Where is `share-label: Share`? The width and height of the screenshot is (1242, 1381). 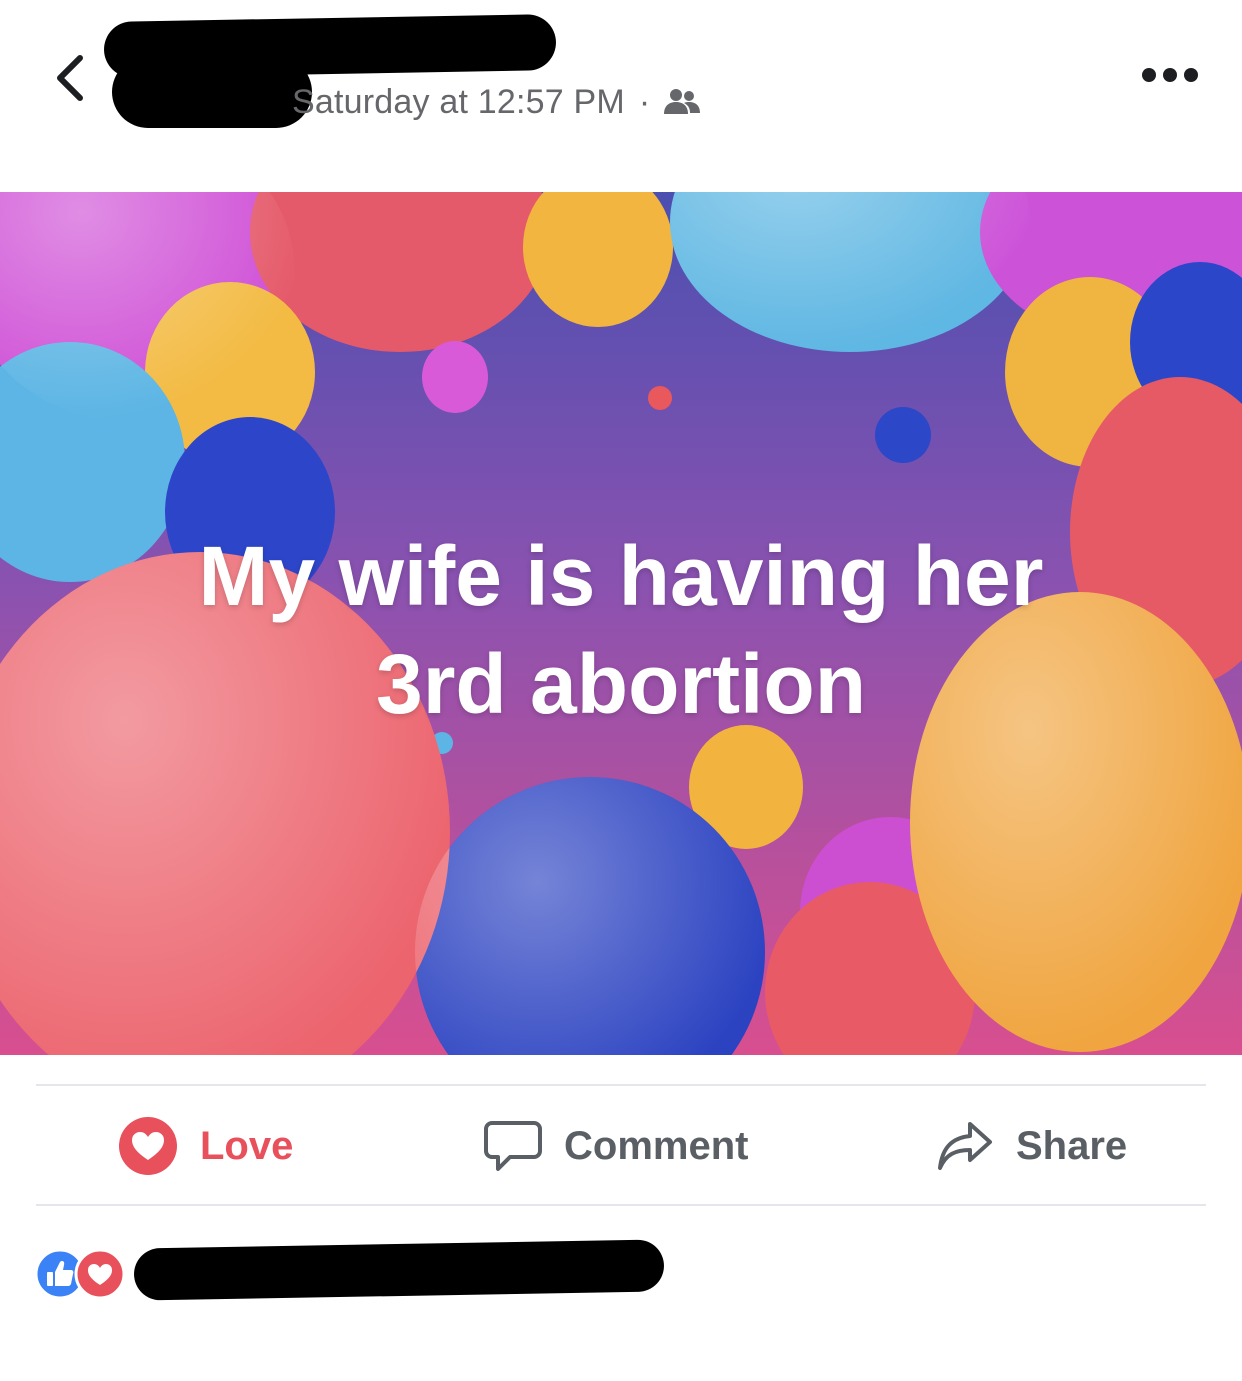 share-label: Share is located at coordinates (1072, 1145).